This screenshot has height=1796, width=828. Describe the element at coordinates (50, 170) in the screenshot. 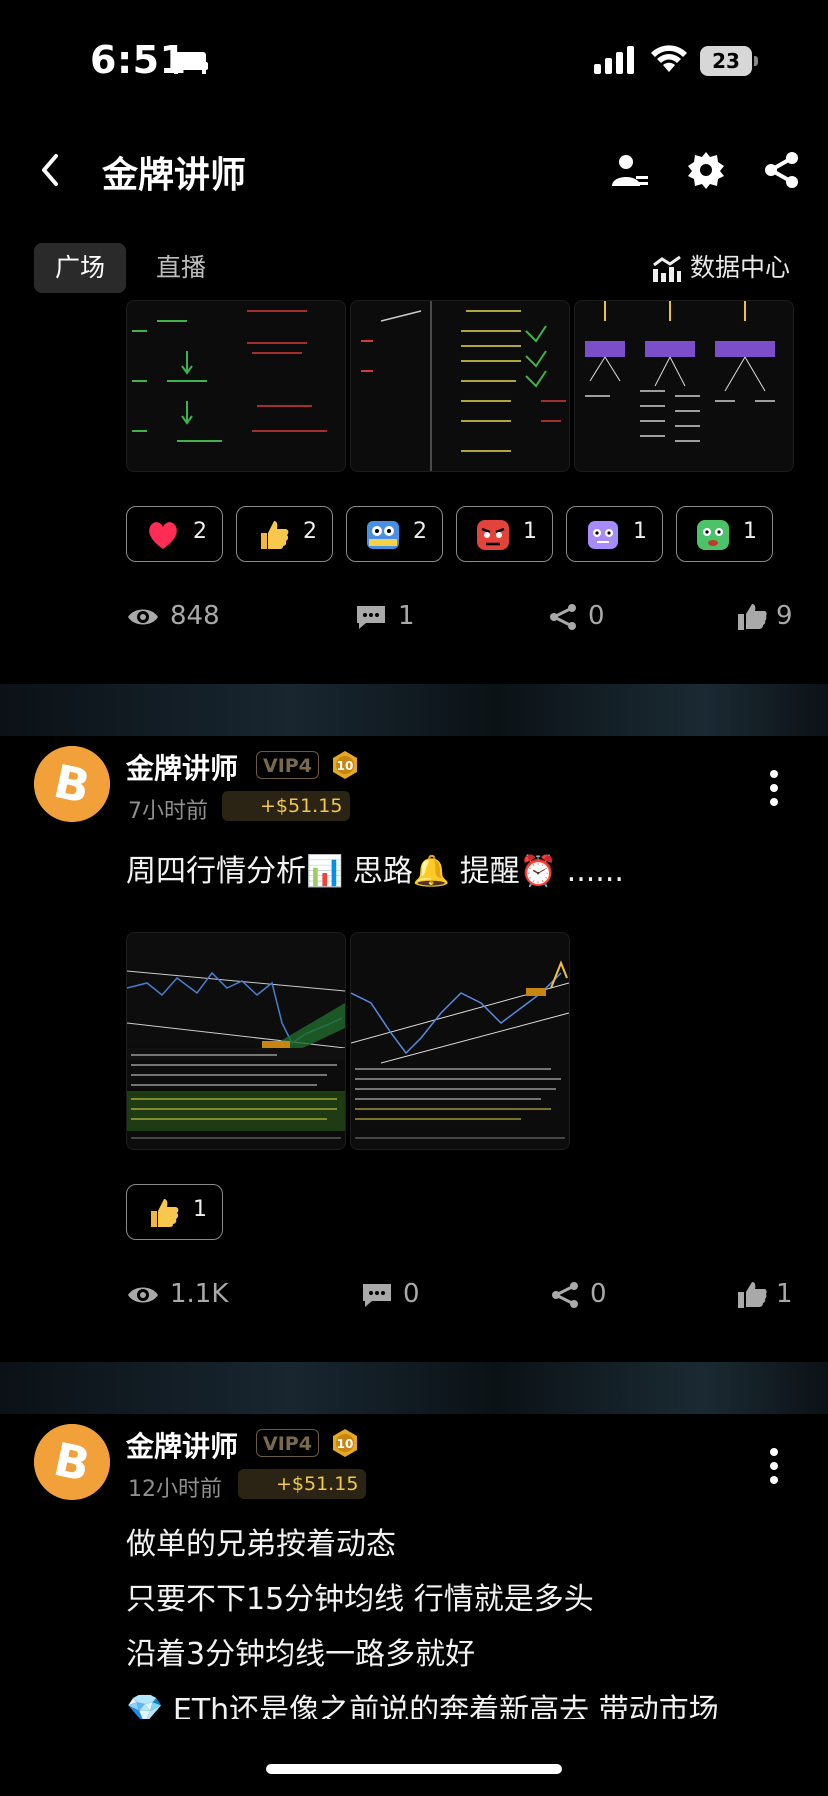

I see `back-arrow-icon` at that location.